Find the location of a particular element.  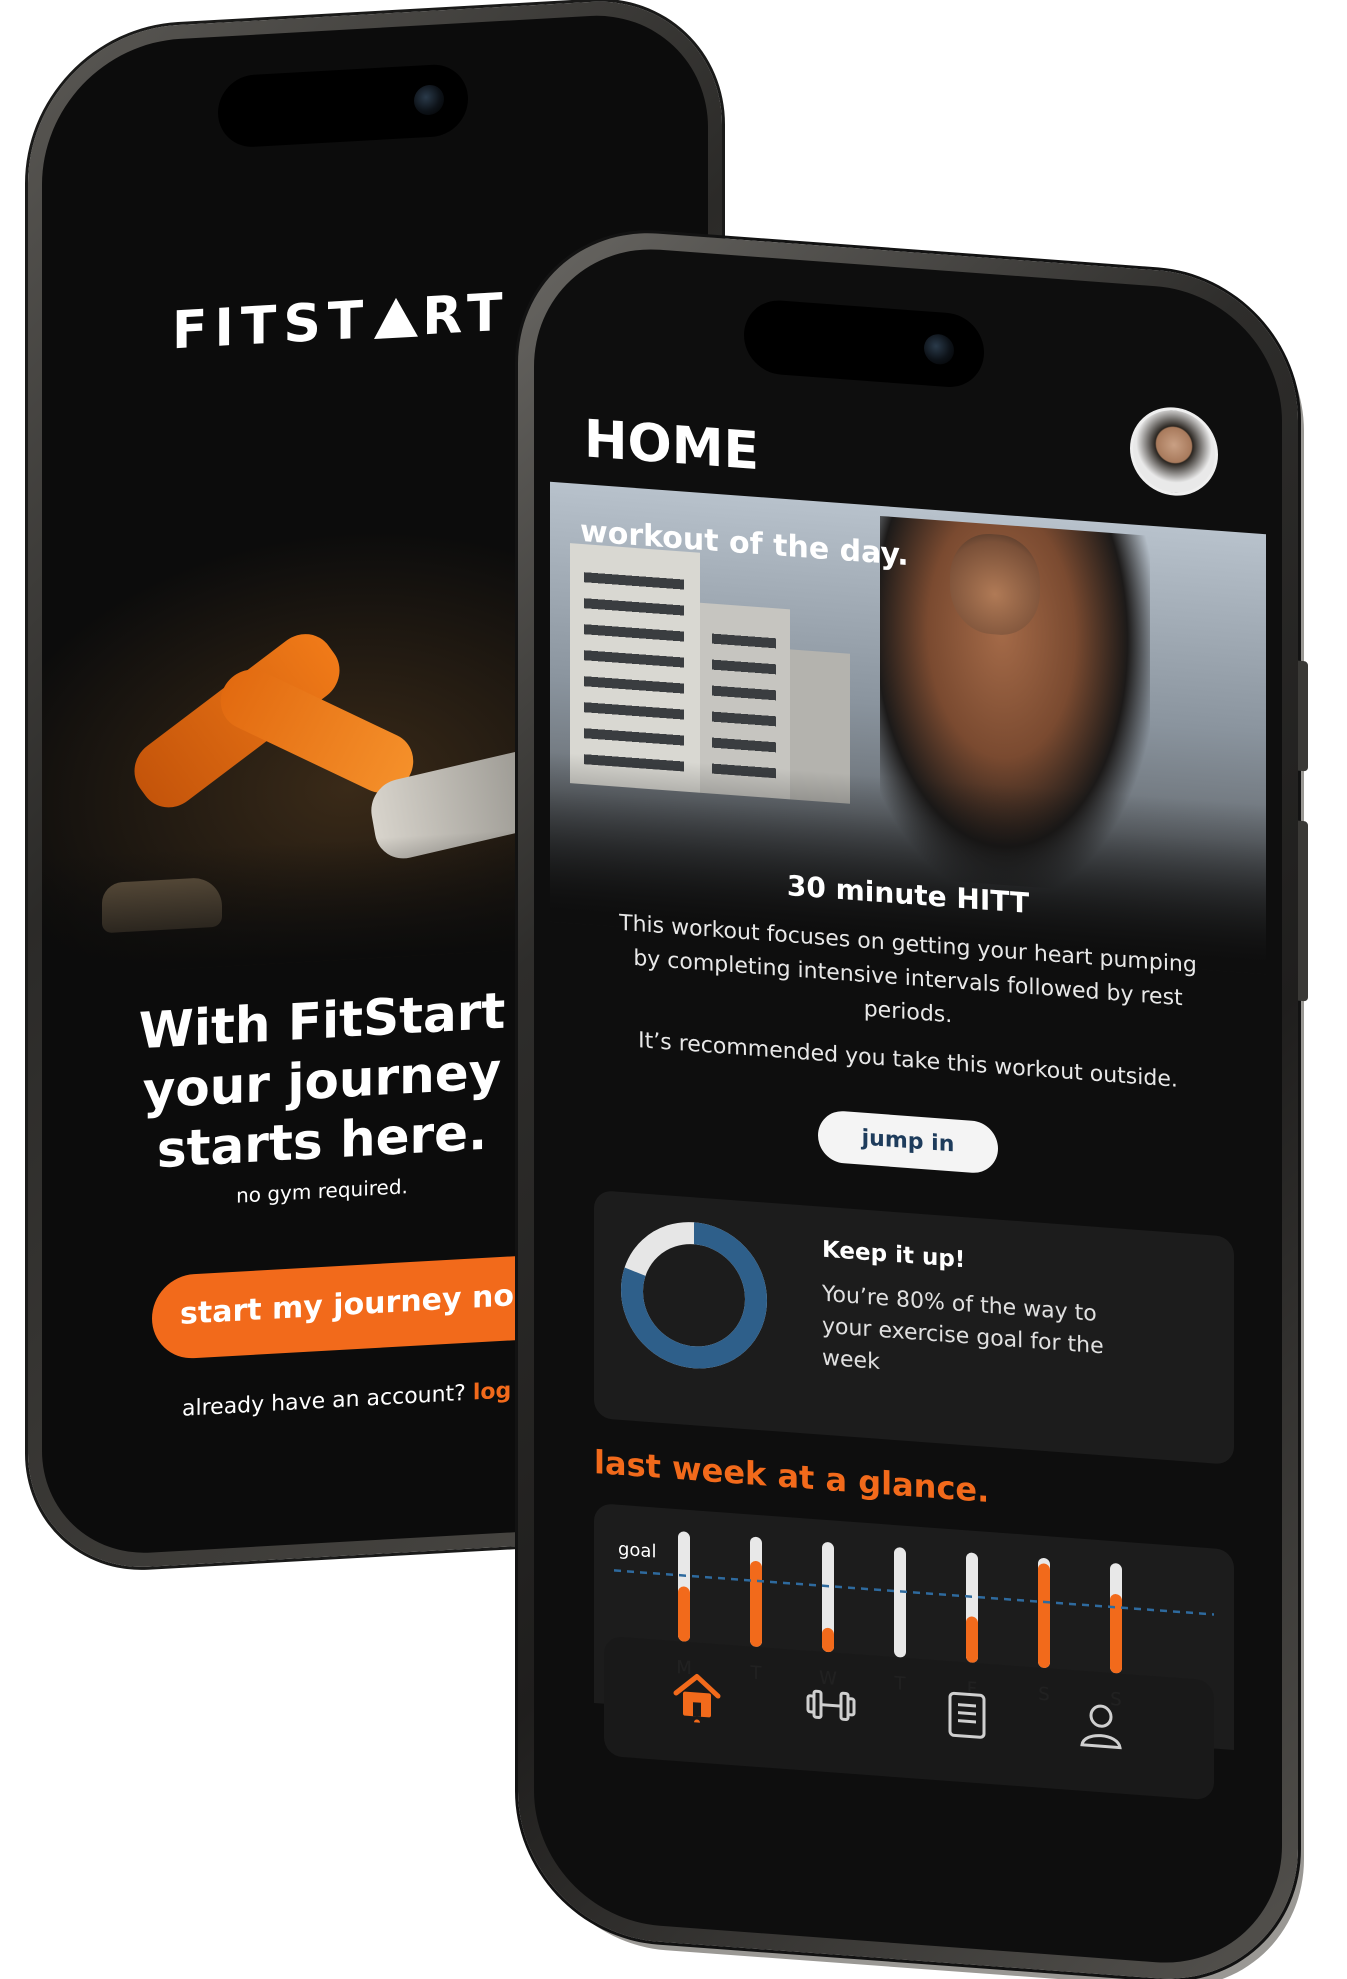

dumbbell-icon is located at coordinates (831, 1705).